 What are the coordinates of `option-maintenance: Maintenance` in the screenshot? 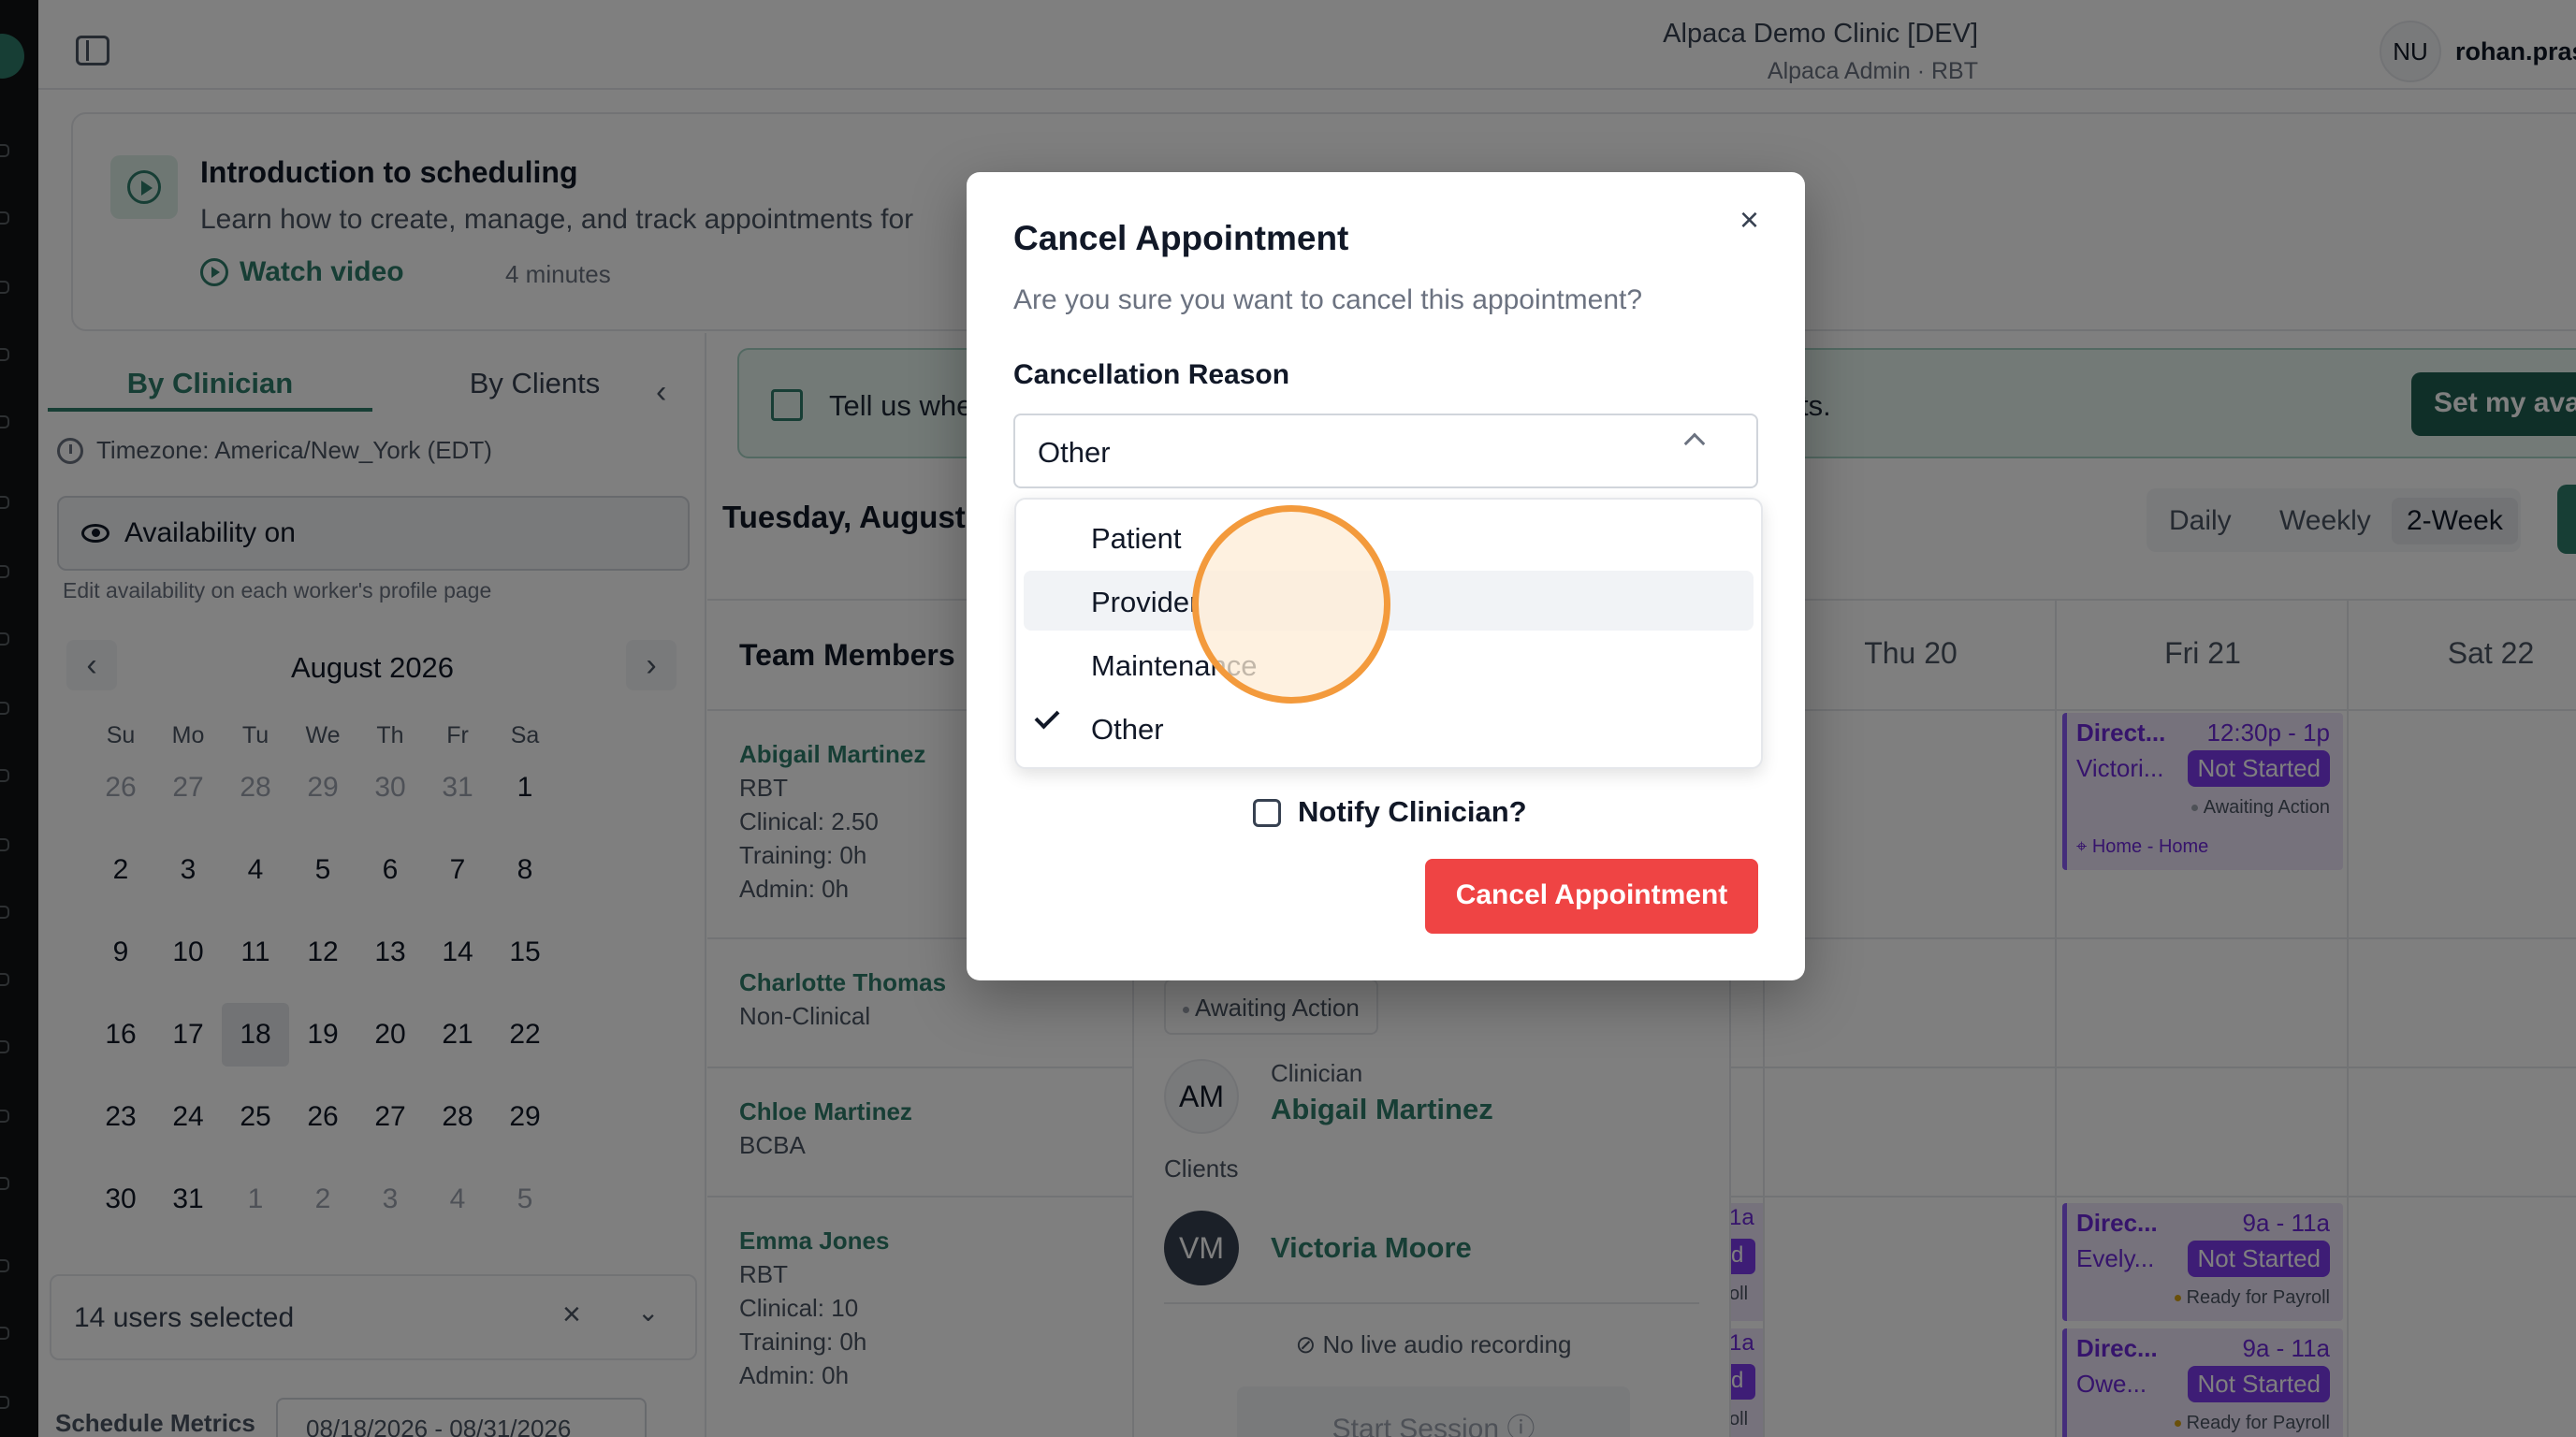 It's located at (1389, 664).